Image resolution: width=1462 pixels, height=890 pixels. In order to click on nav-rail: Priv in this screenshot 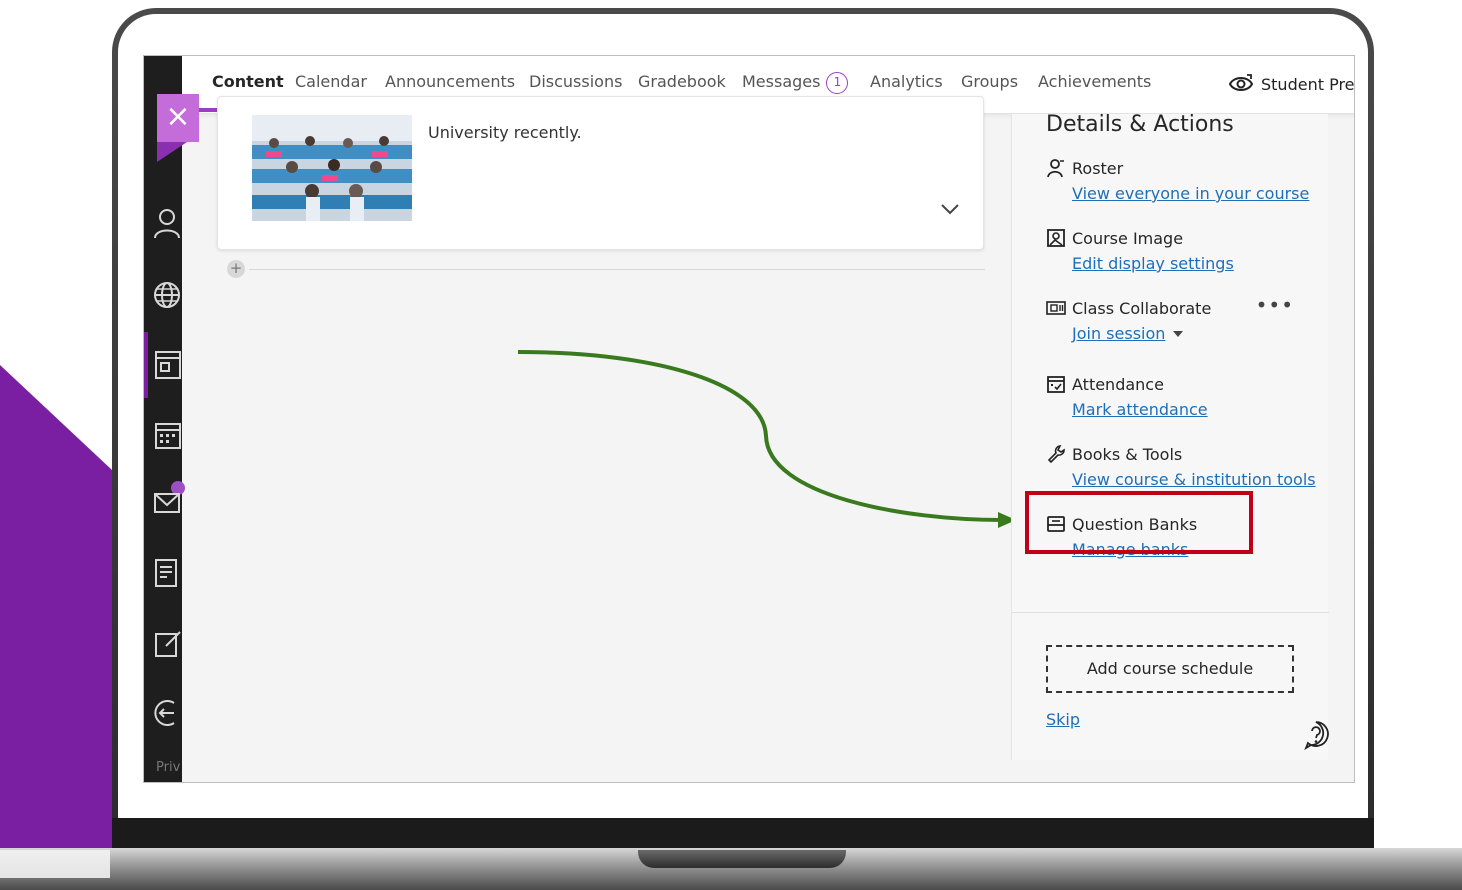, I will do `click(164, 419)`.